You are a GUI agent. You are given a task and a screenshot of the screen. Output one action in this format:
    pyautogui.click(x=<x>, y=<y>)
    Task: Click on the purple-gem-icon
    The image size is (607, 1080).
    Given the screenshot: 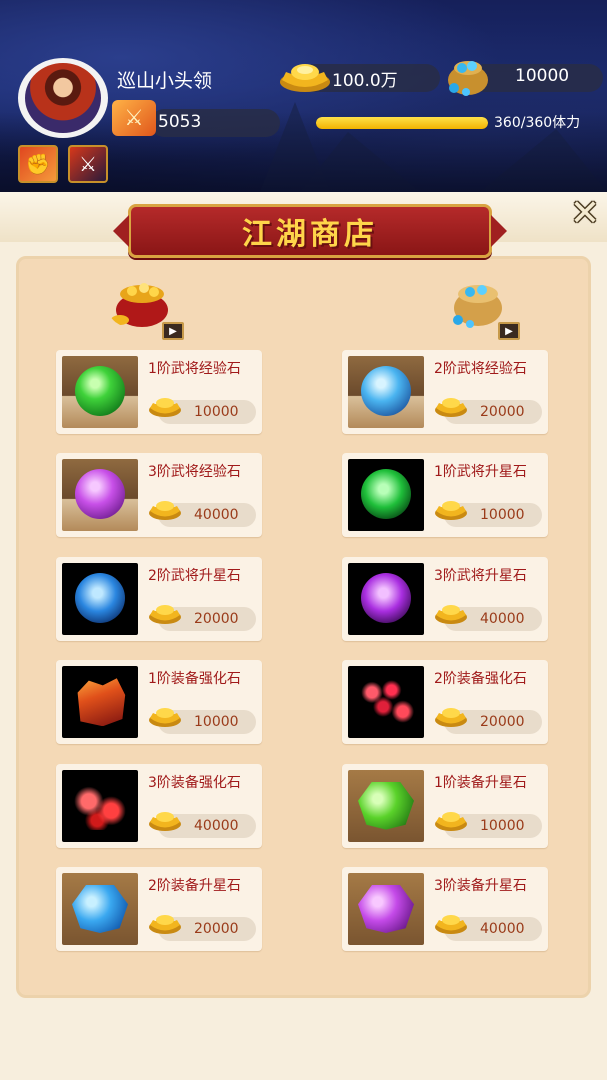 What is the action you would take?
    pyautogui.click(x=386, y=909)
    